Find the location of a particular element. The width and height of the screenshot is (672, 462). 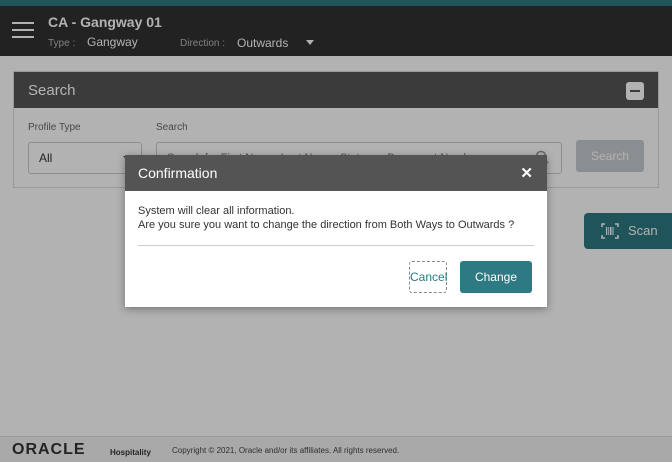

dialog-title: Confirmation is located at coordinates (178, 173).